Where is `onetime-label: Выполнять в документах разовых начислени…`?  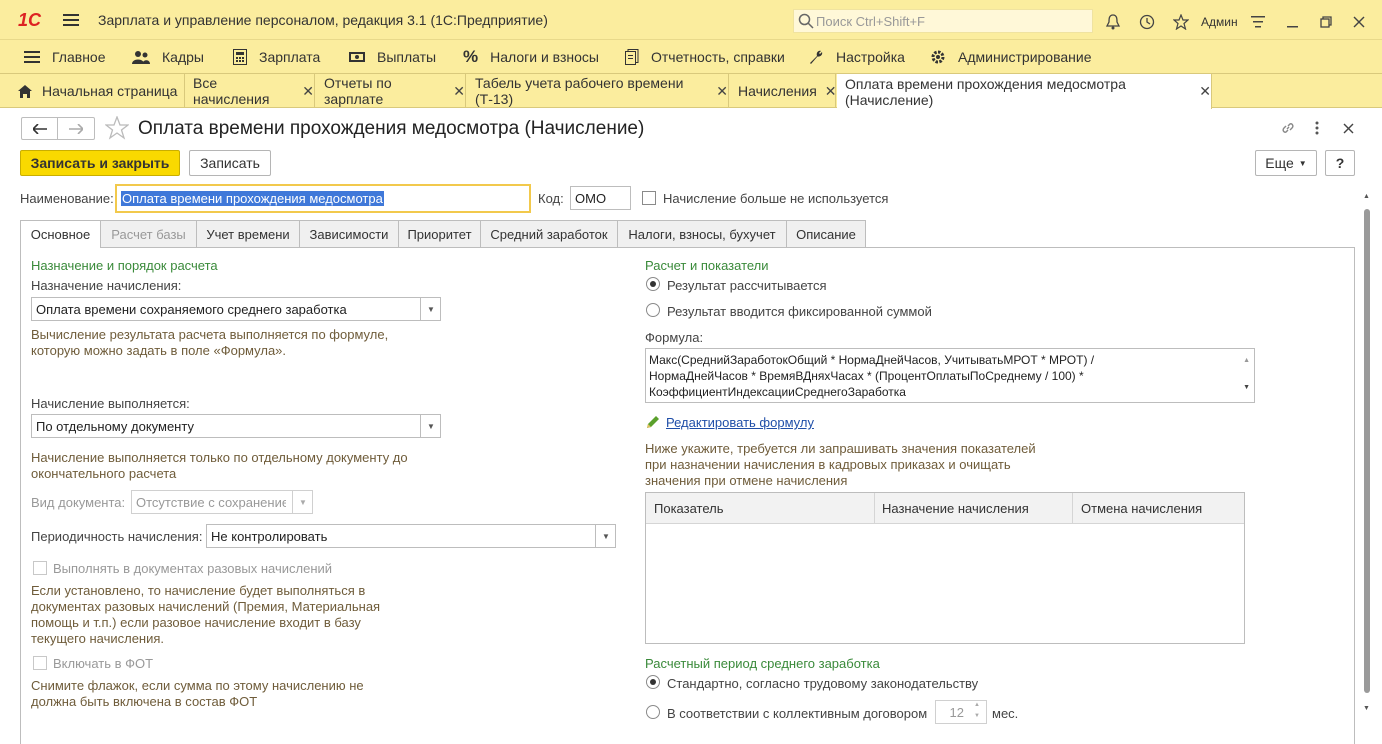
onetime-label: Выполнять в документах разовых начислени… is located at coordinates (193, 568).